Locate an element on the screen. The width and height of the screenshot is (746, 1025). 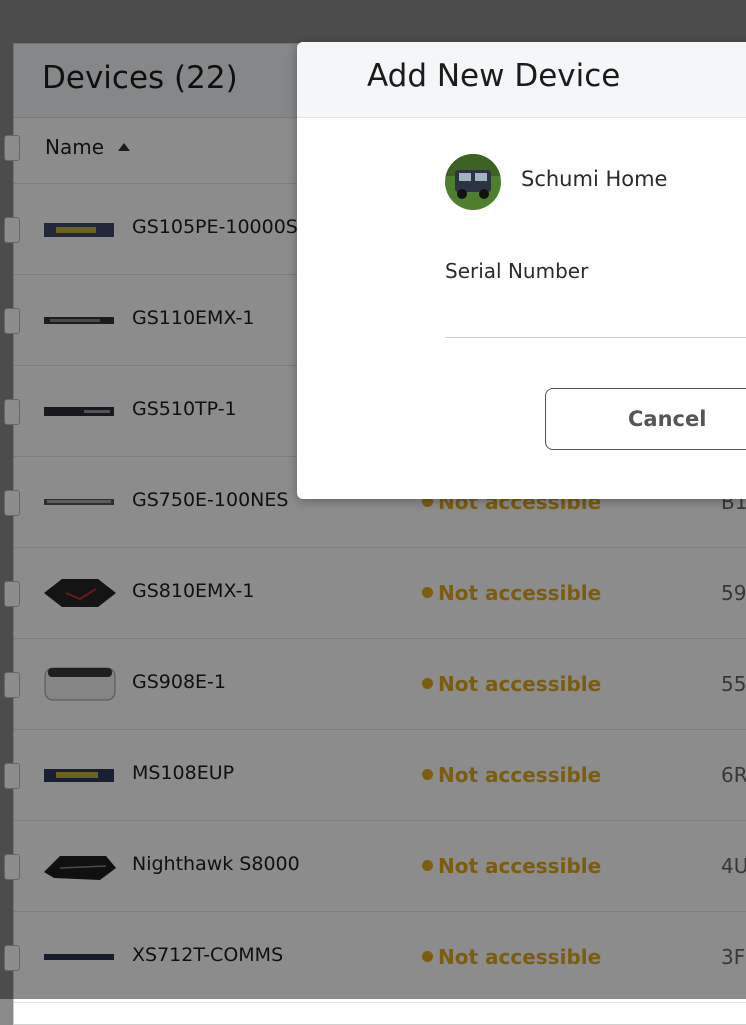
location-avatar is located at coordinates (473, 182).